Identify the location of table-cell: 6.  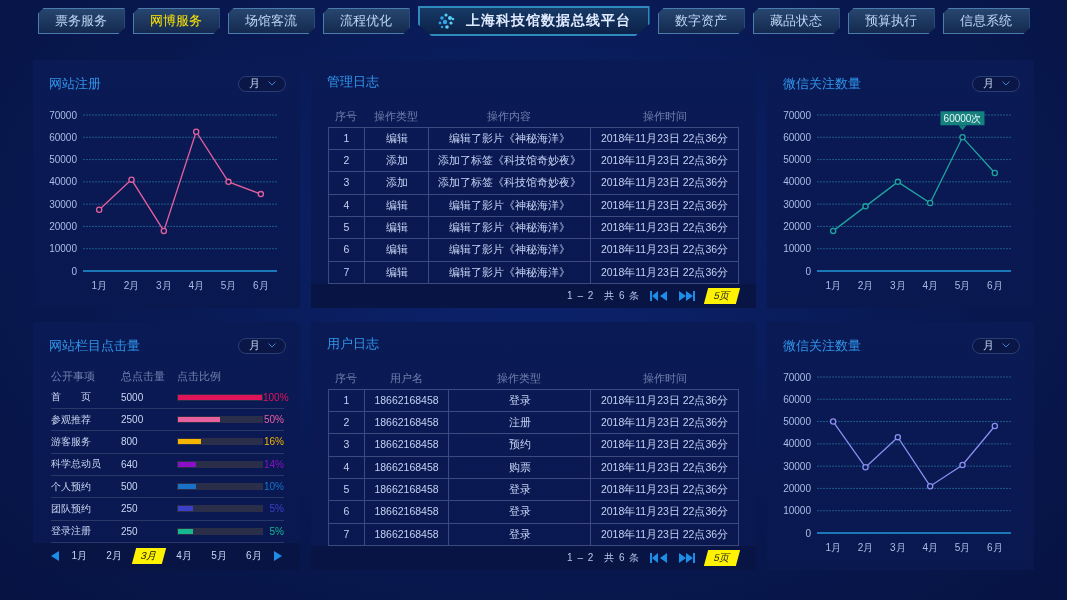
(347, 512).